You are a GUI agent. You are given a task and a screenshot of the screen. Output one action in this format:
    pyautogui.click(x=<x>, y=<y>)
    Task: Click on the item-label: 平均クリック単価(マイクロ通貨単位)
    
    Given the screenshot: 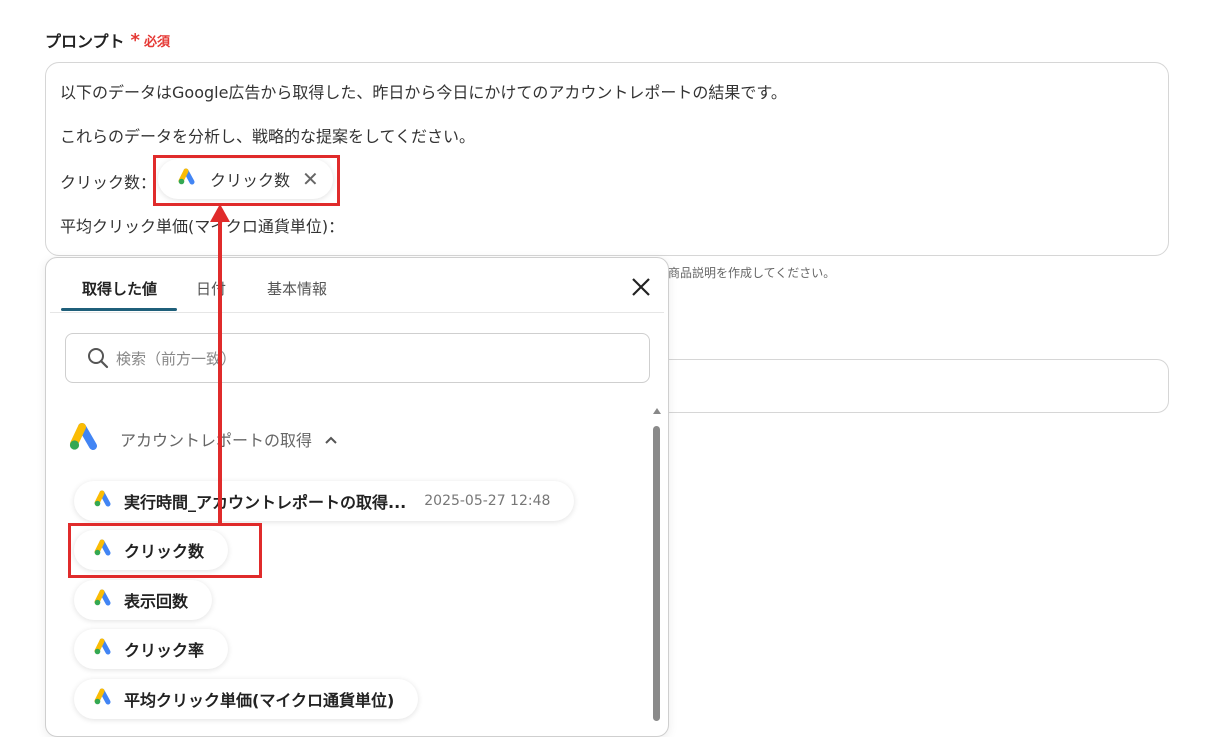 What is the action you would take?
    pyautogui.click(x=259, y=700)
    